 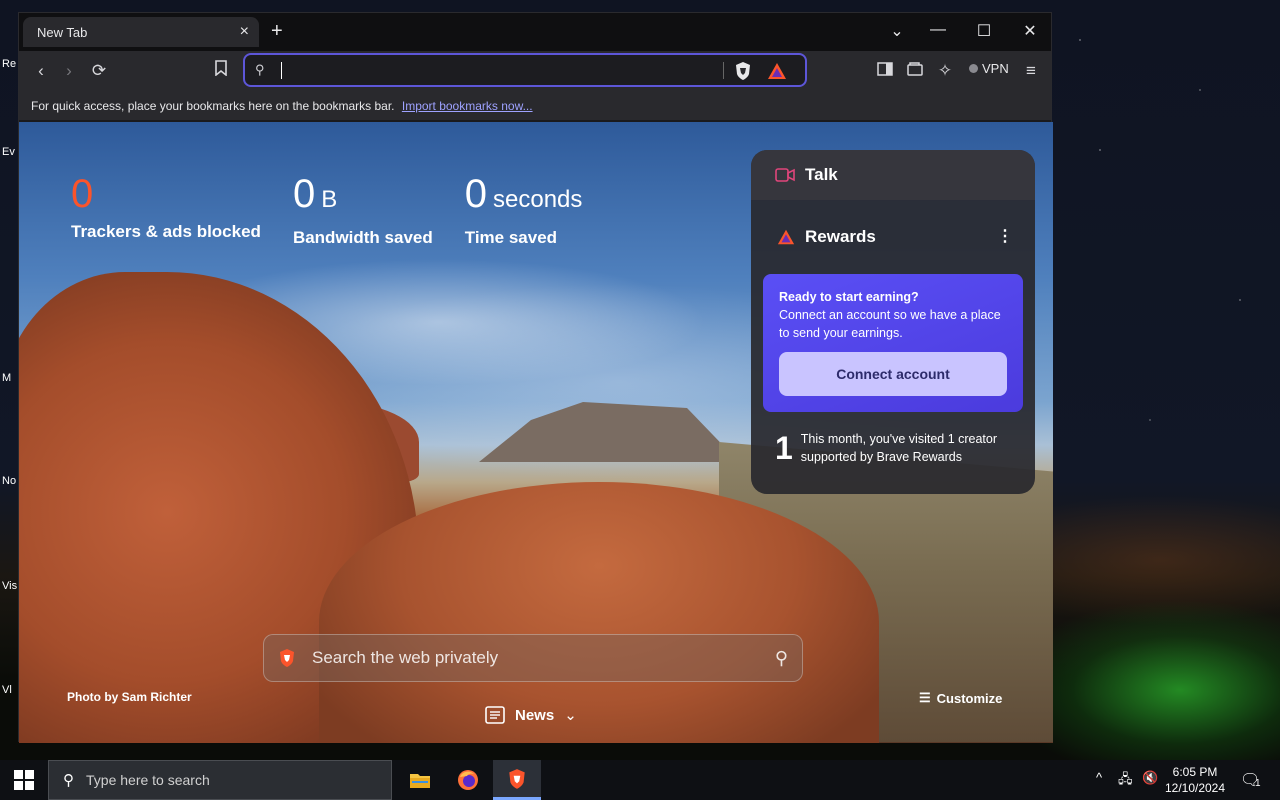 What do you see at coordinates (10, 152) in the screenshot?
I see `desktop-icon: Ev` at bounding box center [10, 152].